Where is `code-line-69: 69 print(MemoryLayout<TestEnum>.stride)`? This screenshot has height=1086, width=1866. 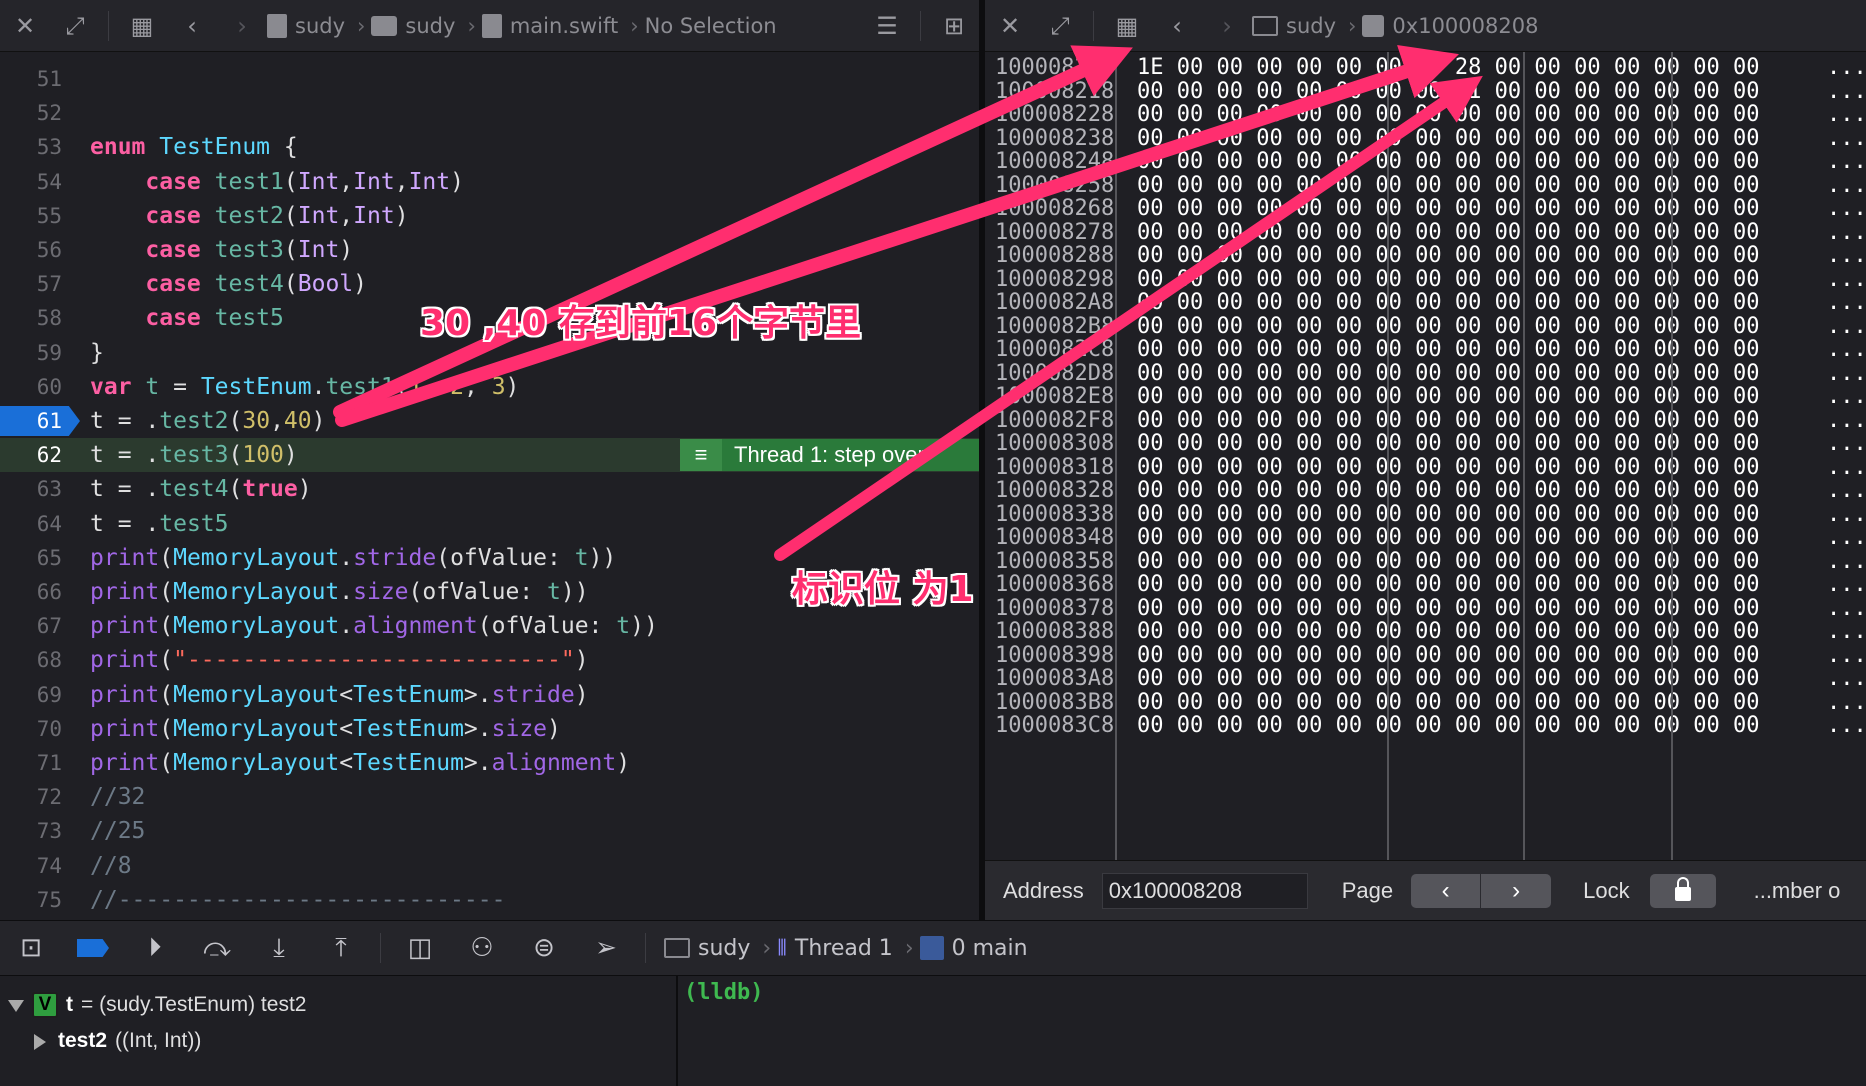 code-line-69: 69 print(MemoryLayout<TestEnum>.stride) is located at coordinates (489, 695).